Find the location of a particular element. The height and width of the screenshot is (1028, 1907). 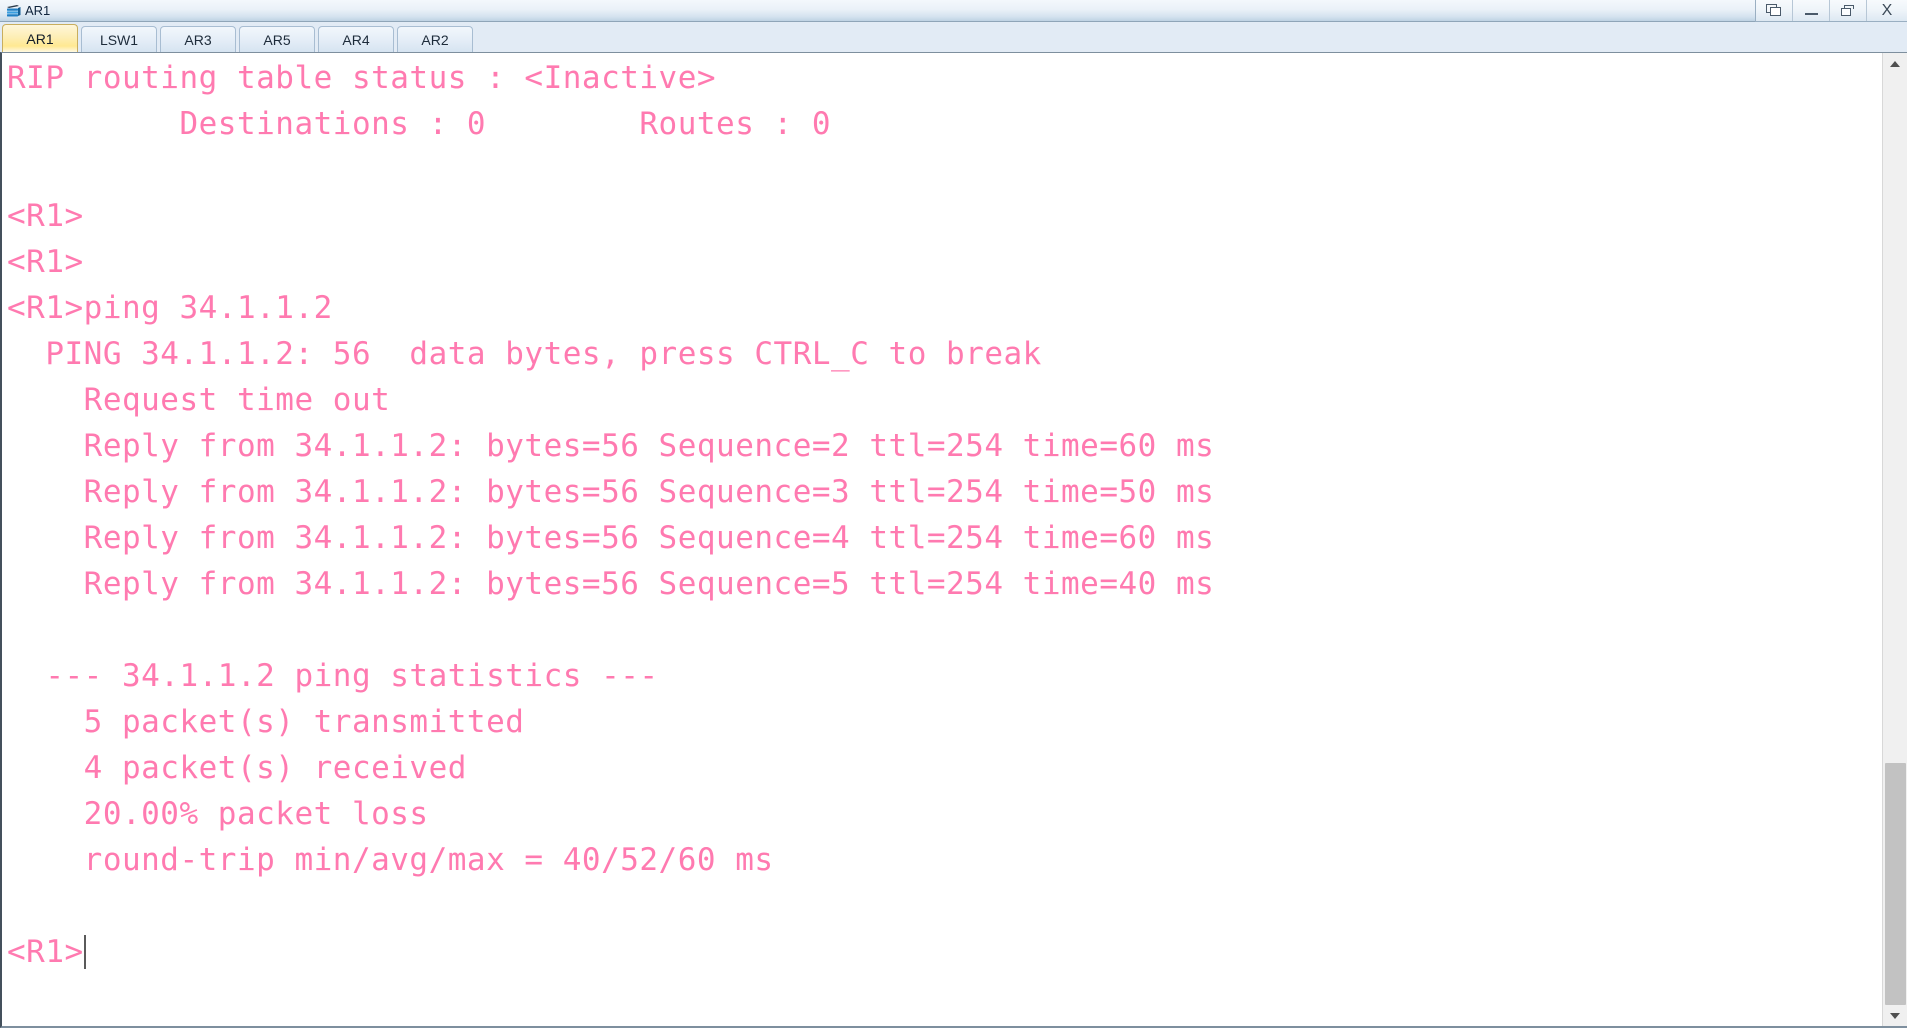

tab-label: LSW1 is located at coordinates (119, 39).